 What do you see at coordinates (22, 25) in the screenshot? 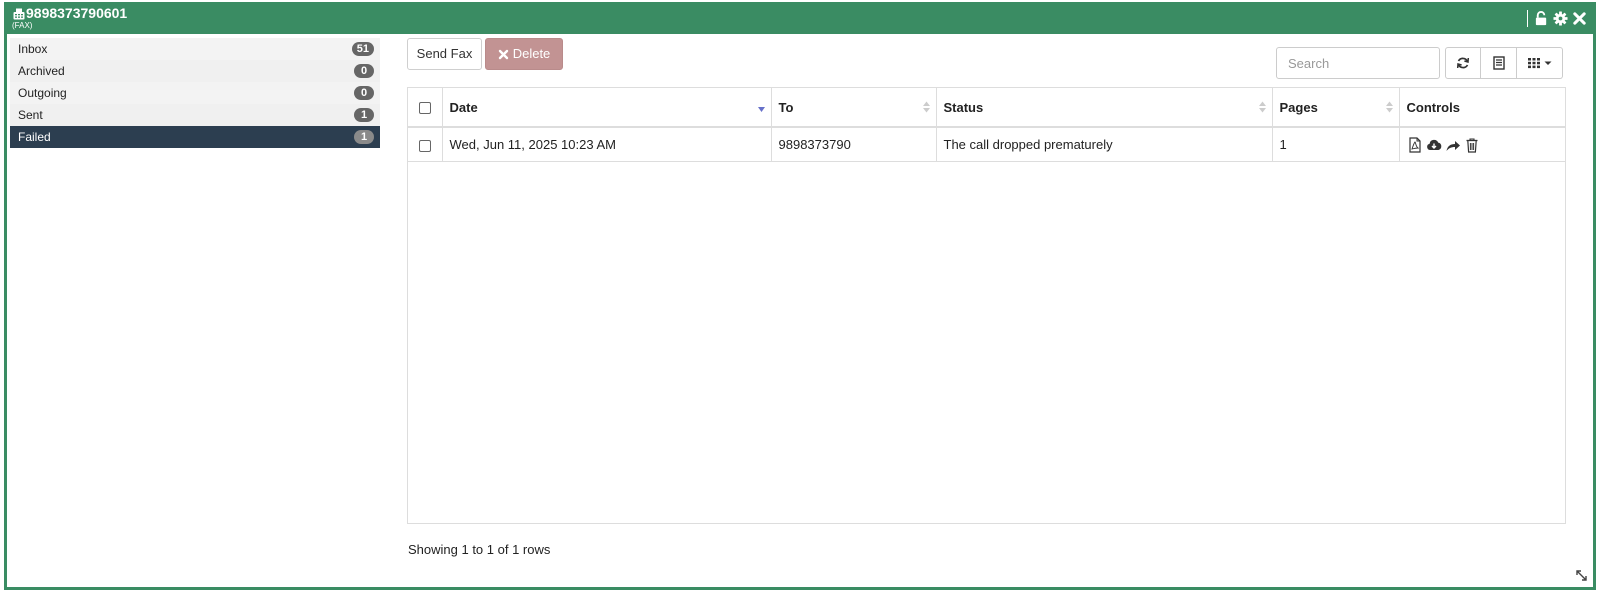
I see `window-subtitle: (FAX)` at bounding box center [22, 25].